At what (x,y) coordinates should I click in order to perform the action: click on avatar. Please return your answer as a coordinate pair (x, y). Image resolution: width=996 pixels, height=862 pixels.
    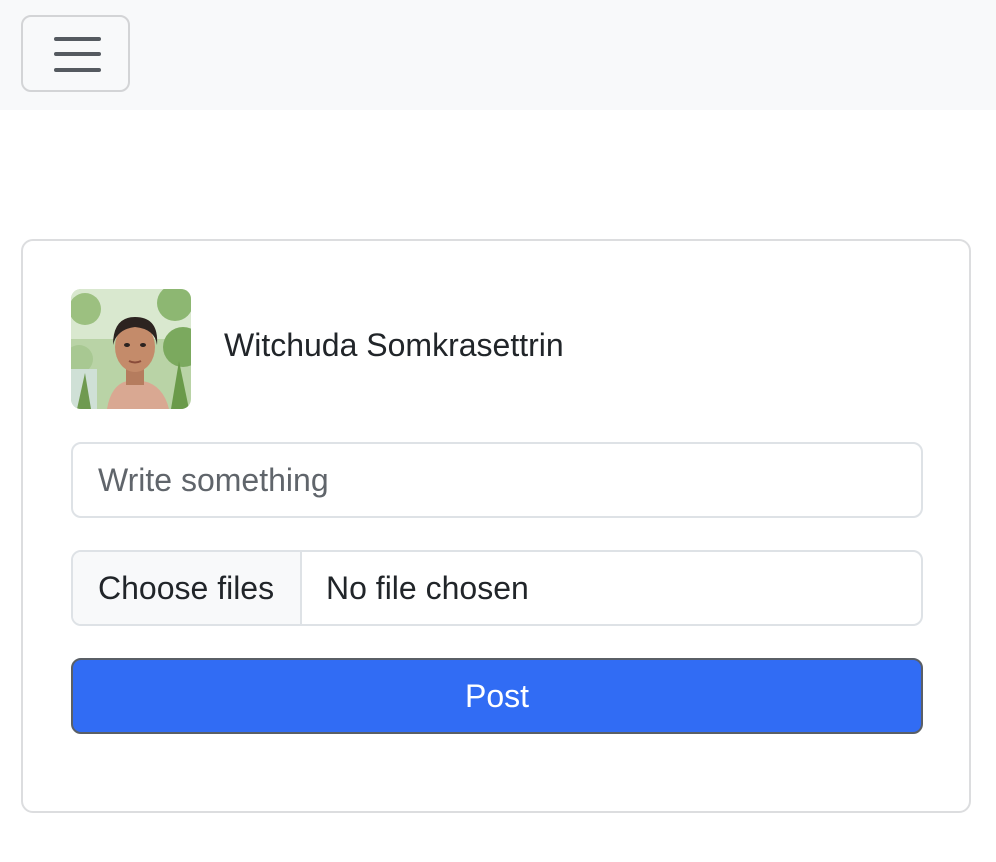
    Looking at the image, I should click on (131, 349).